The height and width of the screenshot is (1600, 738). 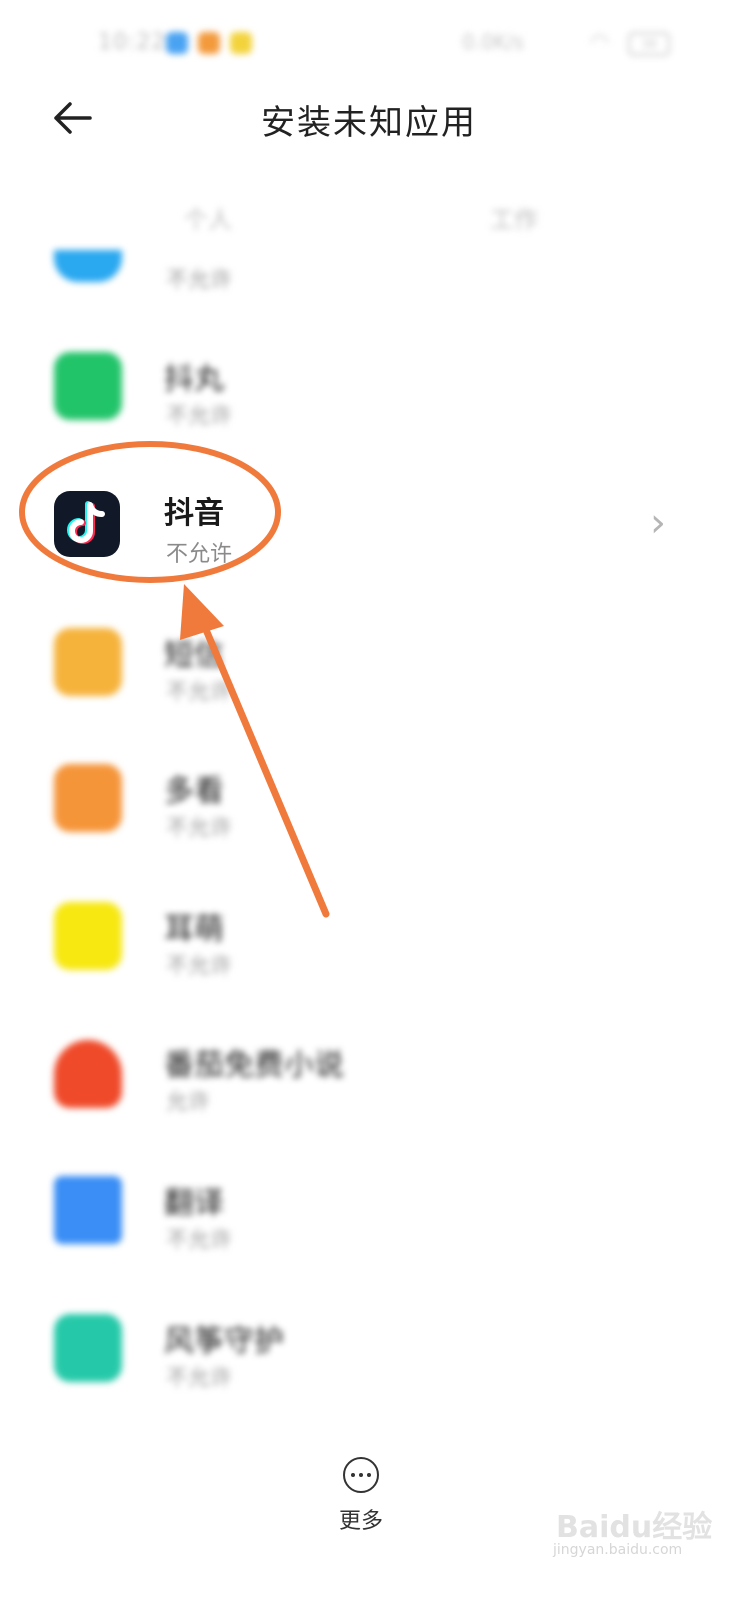 I want to click on watermark-logo: Baidu经验, so click(x=634, y=1527).